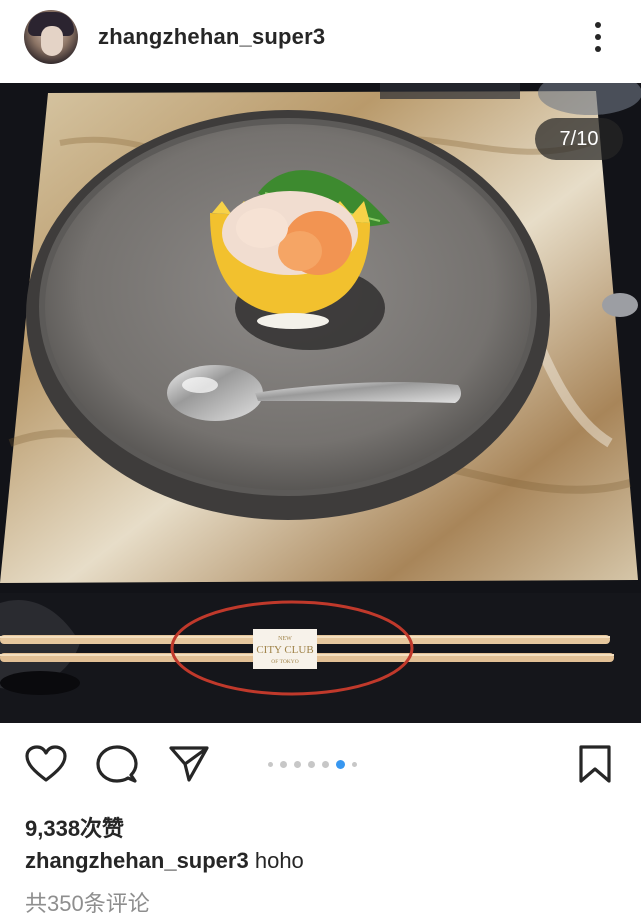 The image size is (641, 920). What do you see at coordinates (46, 764) in the screenshot?
I see `heart-icon` at bounding box center [46, 764].